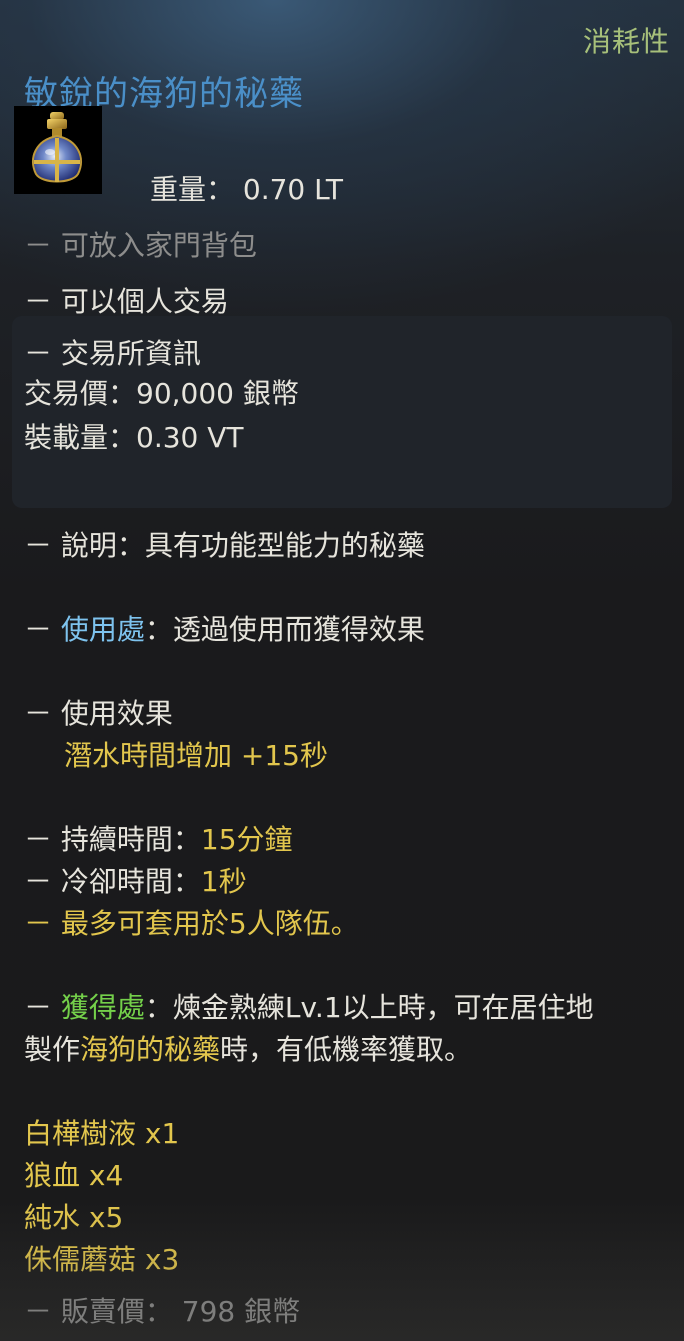 This screenshot has height=1341, width=684. I want to click on obtain-line-1: － 獲得處：煉金熟練Lv.1以上時，可在居住地, so click(309, 1006).